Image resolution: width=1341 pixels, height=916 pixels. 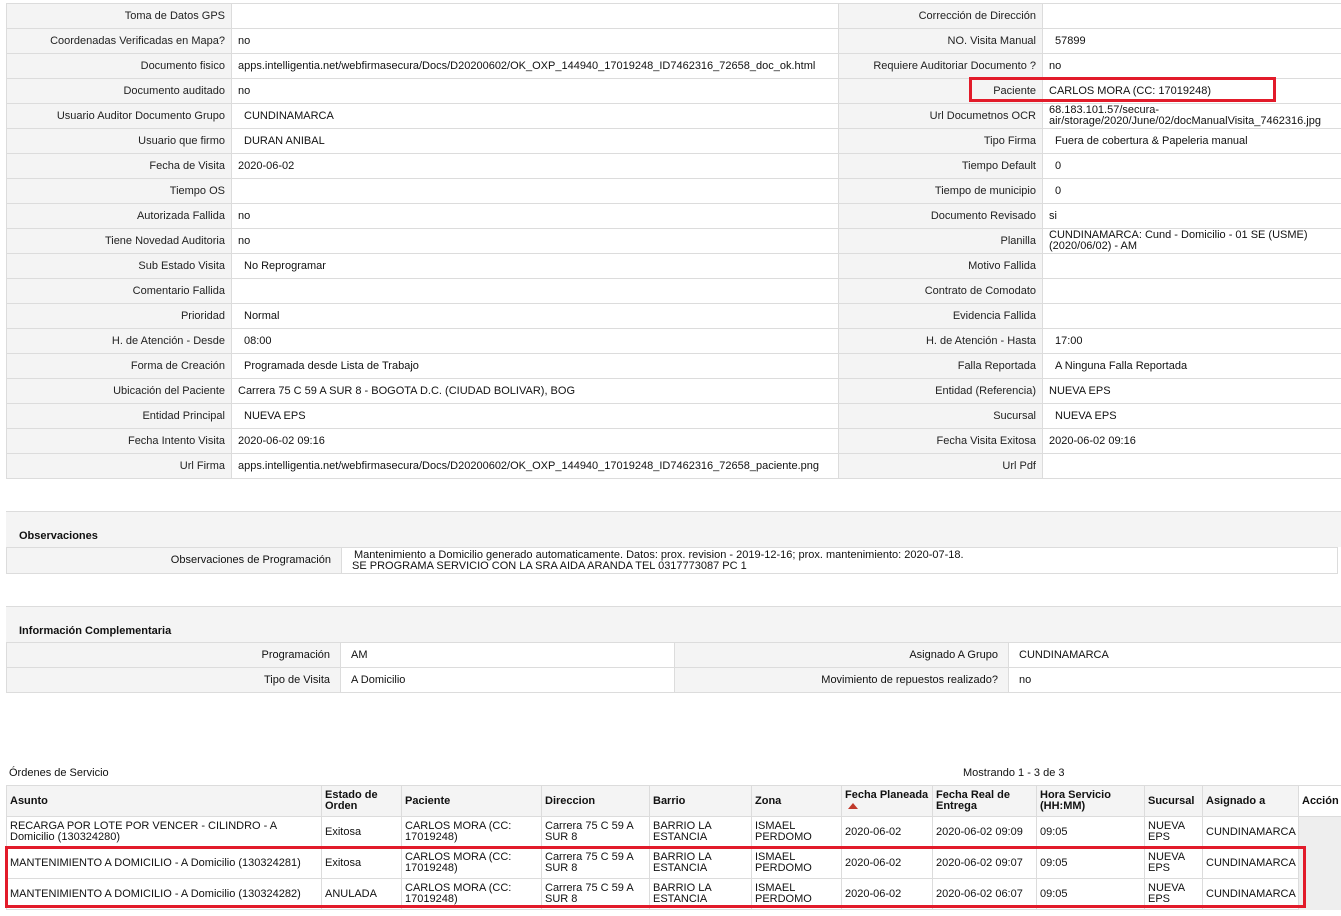 I want to click on detail-row: Tiempo OS Tiempo de municipio 0, so click(x=673, y=191).